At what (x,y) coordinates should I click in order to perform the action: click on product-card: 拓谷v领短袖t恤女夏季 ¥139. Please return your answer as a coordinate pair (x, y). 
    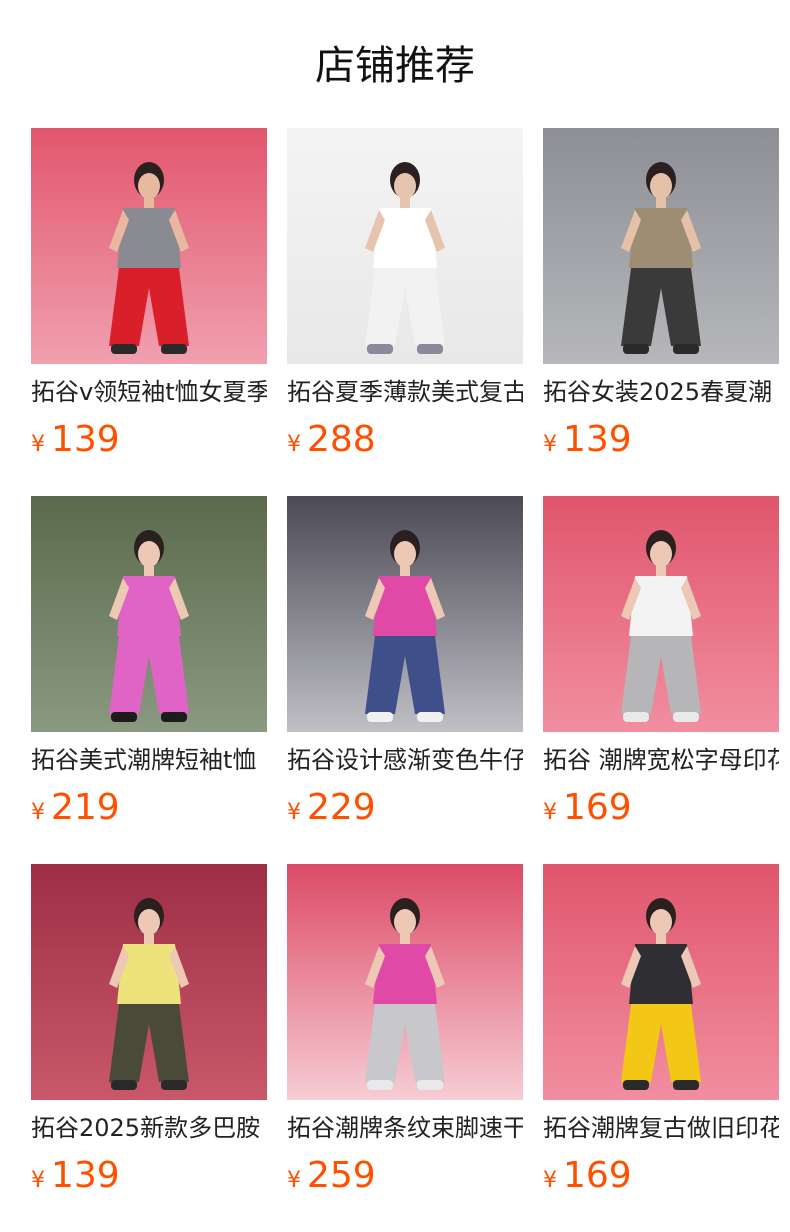
    Looking at the image, I should click on (149, 296).